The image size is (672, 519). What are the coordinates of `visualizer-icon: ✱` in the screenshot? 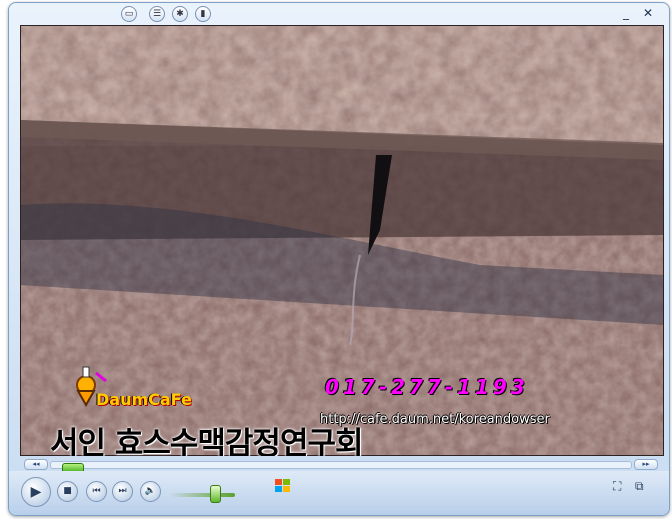 It's located at (180, 14).